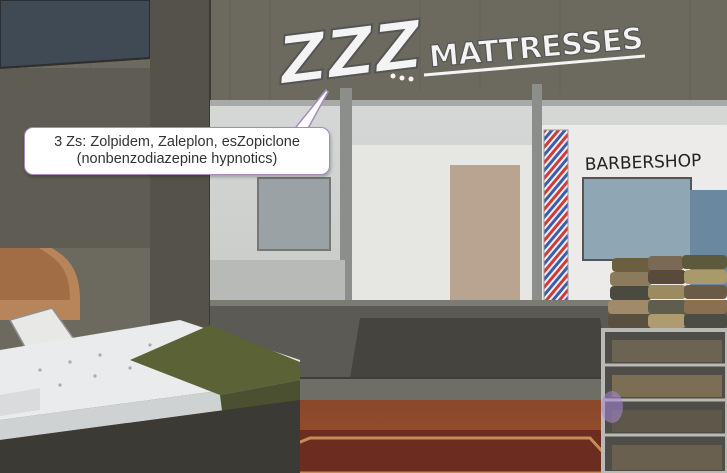 This screenshot has height=473, width=727. What do you see at coordinates (612, 407) in the screenshot?
I see `interactive-hotspot` at bounding box center [612, 407].